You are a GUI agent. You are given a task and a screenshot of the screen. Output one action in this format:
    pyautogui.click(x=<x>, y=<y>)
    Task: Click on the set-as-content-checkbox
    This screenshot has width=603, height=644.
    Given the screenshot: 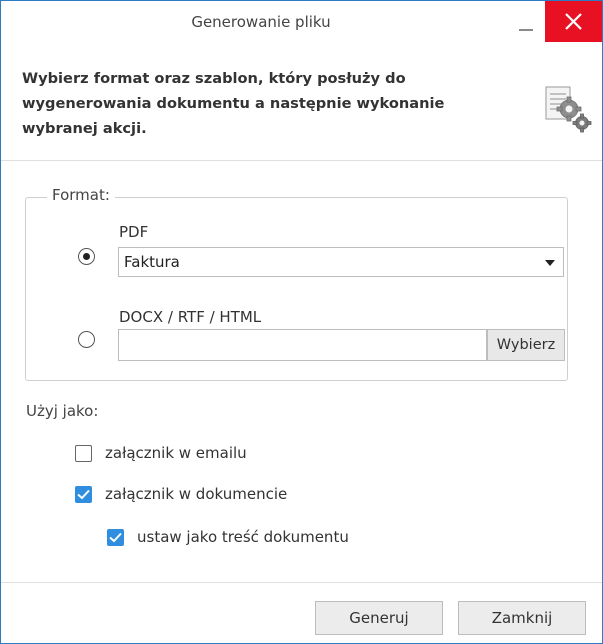 What is the action you would take?
    pyautogui.click(x=115, y=537)
    